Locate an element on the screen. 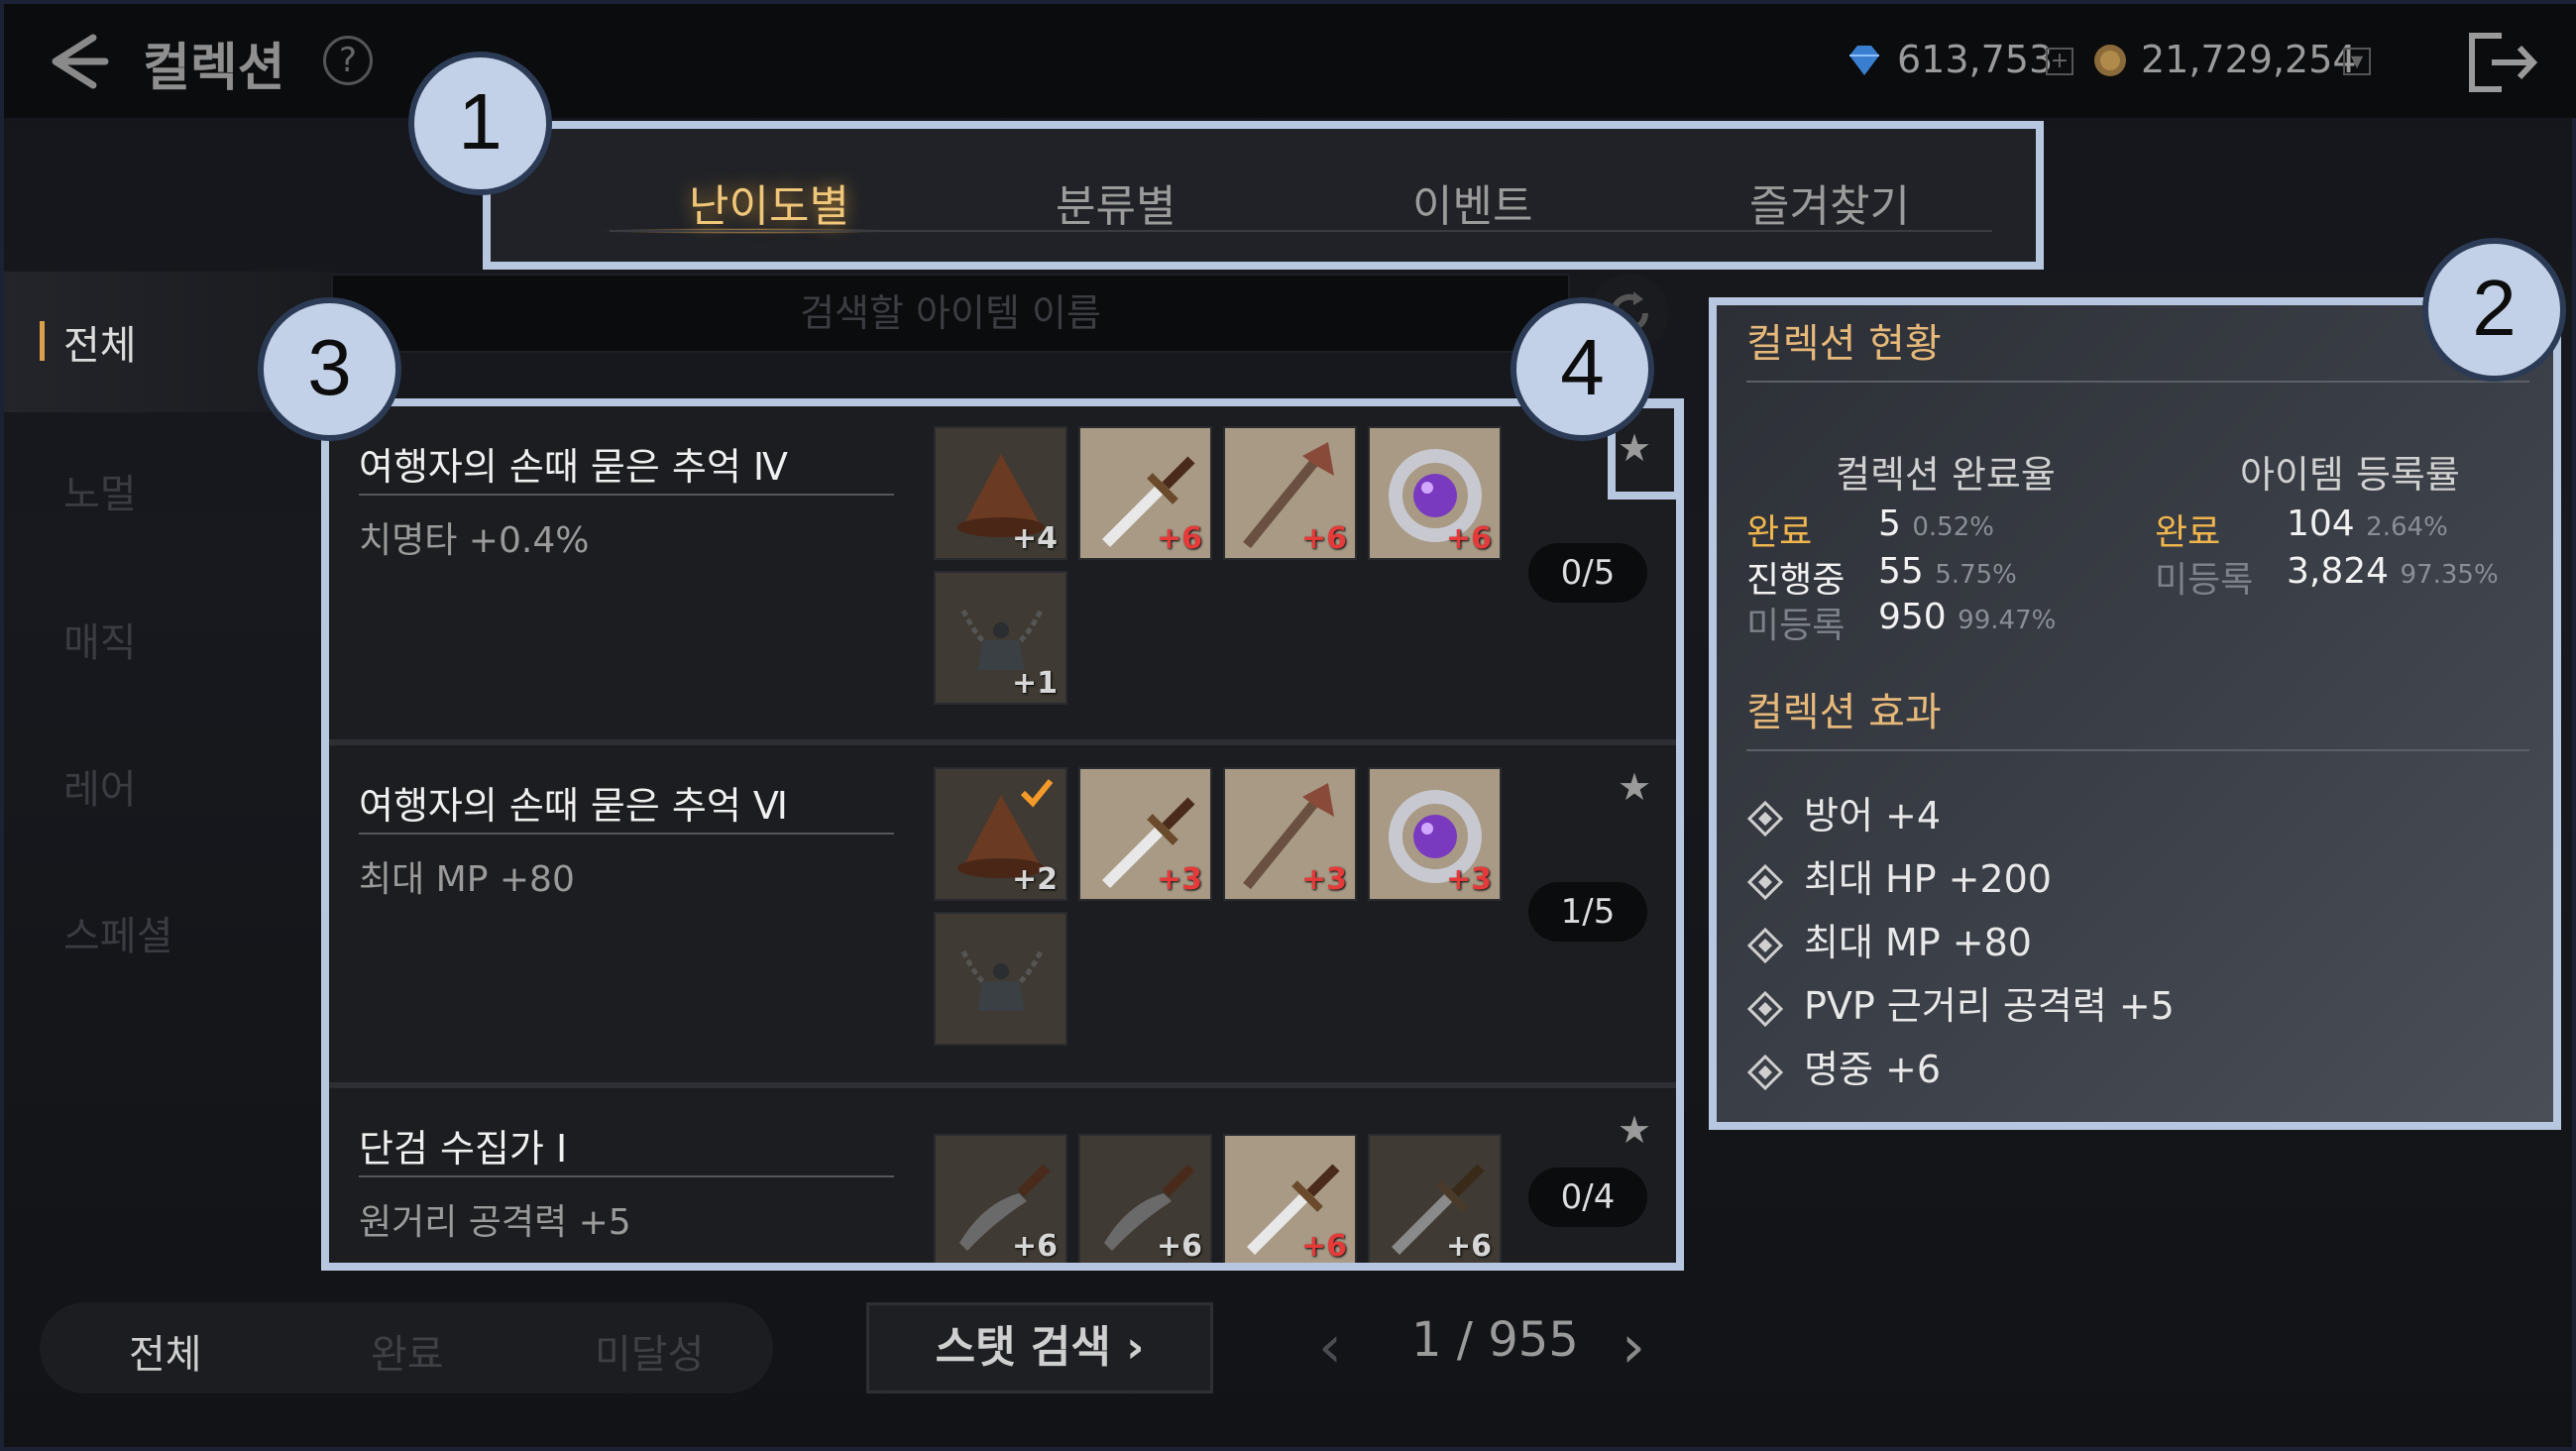  sidebar-item-all: 전체 is located at coordinates (100, 342).